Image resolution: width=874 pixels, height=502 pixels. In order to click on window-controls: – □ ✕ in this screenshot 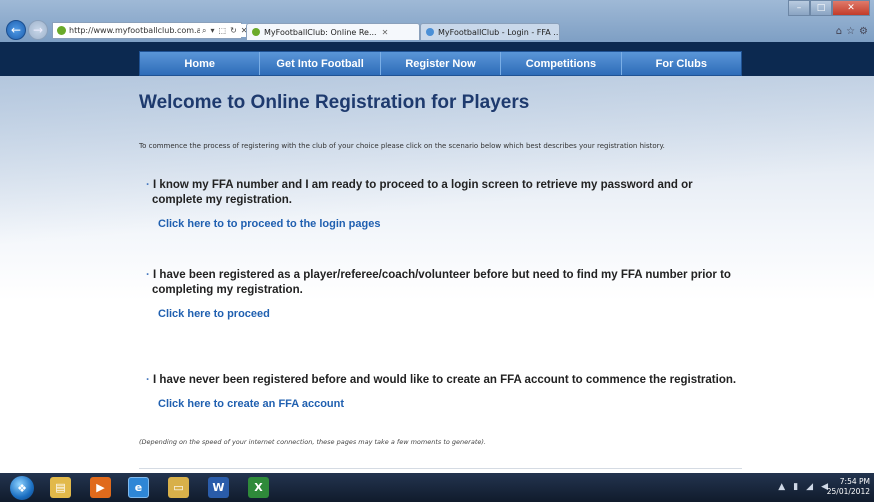, I will do `click(829, 8)`.